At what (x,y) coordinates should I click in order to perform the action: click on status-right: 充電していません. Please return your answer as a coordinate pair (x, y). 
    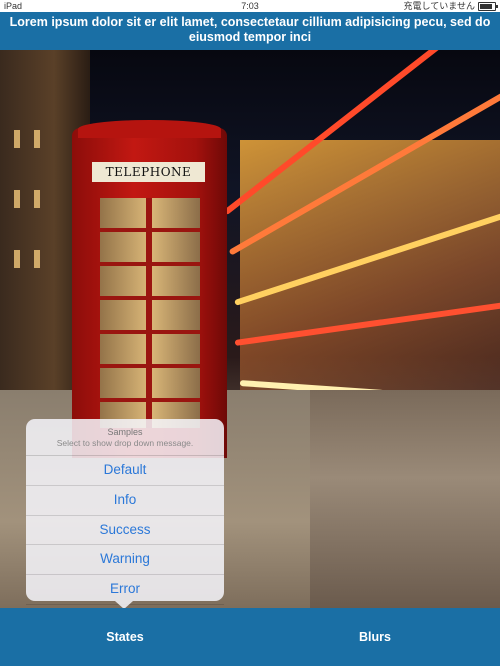
    Looking at the image, I should click on (450, 6).